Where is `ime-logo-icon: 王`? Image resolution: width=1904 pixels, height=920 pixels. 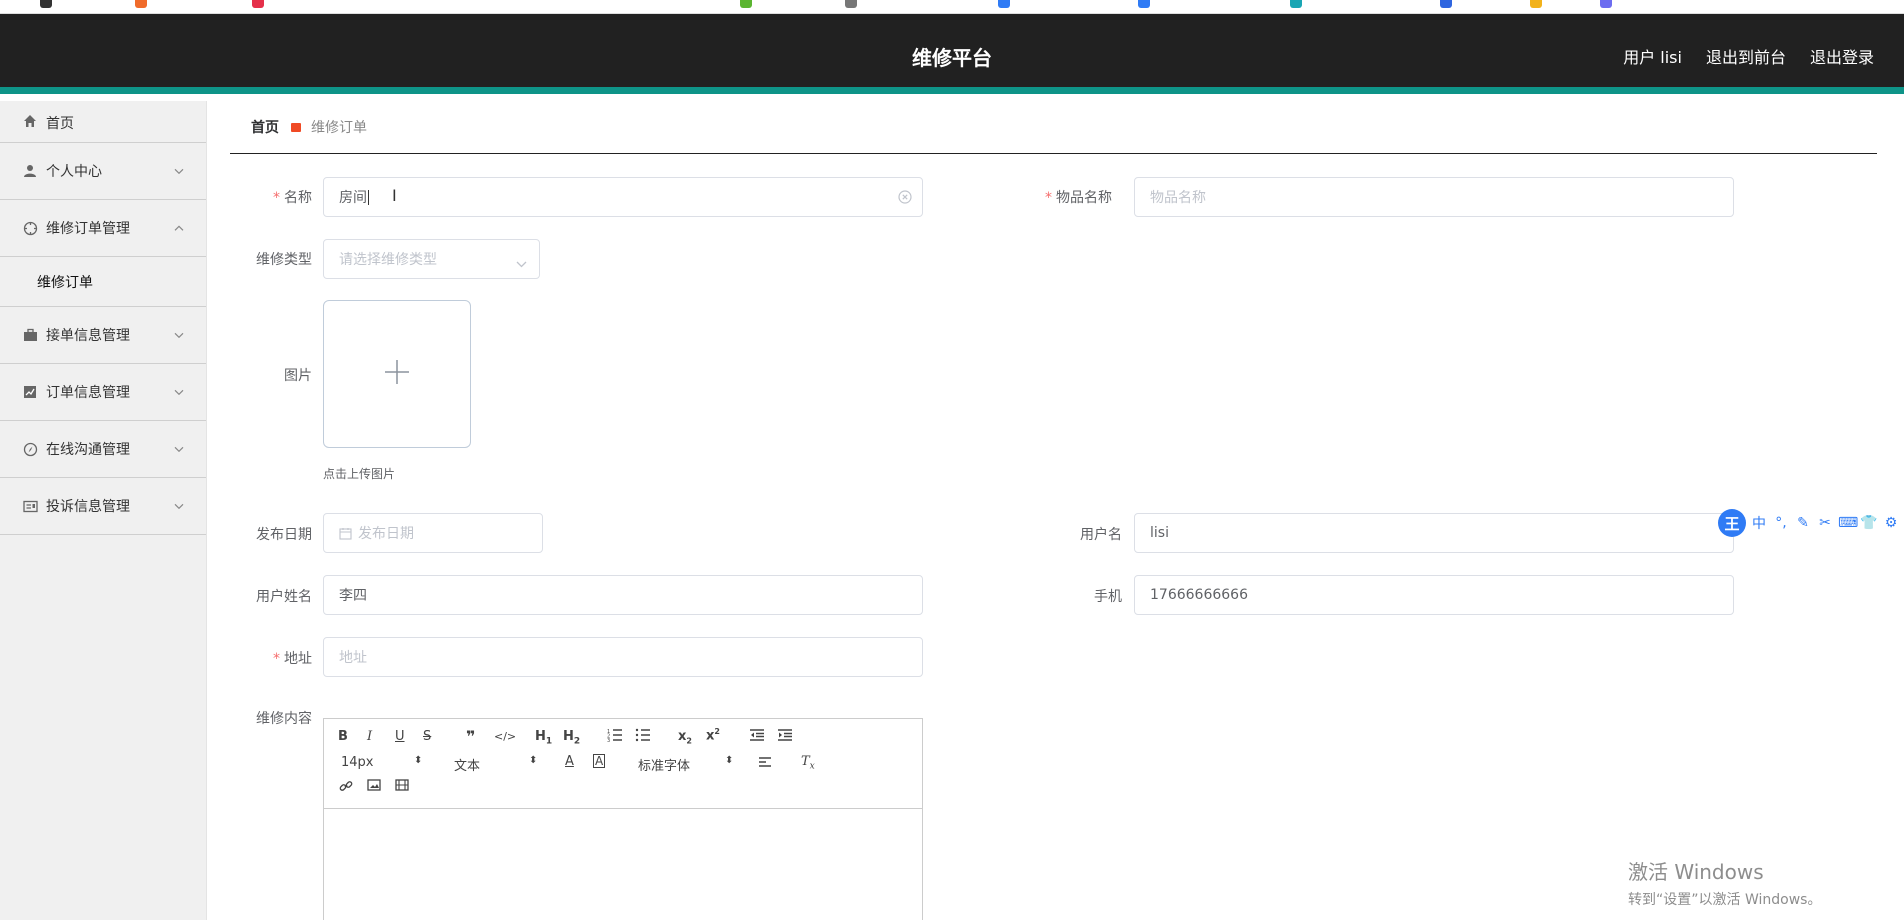
ime-logo-icon: 王 is located at coordinates (1732, 523).